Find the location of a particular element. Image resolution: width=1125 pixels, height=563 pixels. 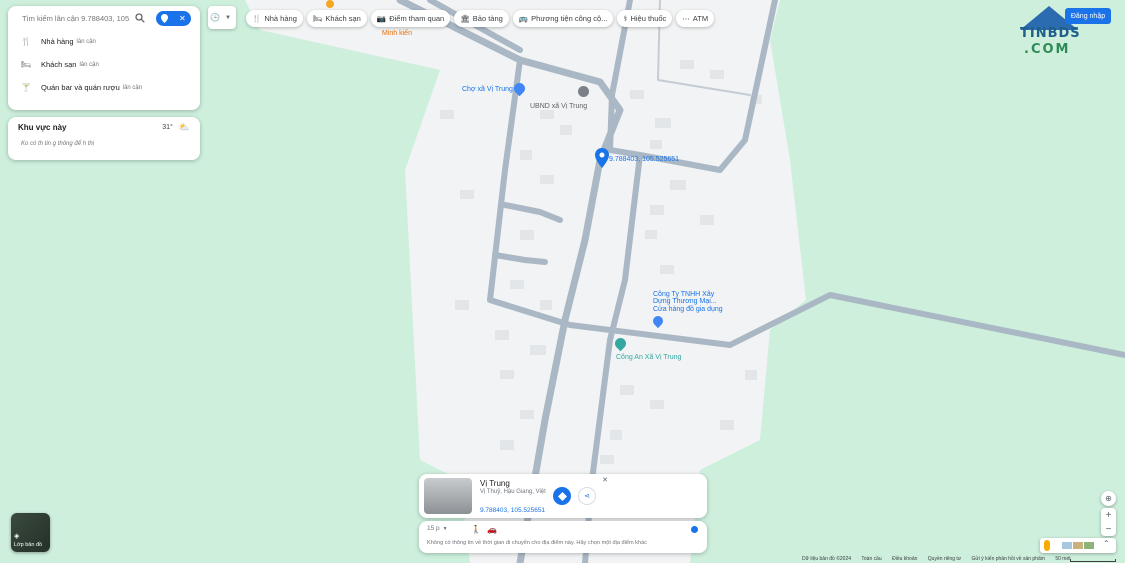

my-location-button: ⊕ is located at coordinates (1108, 498).